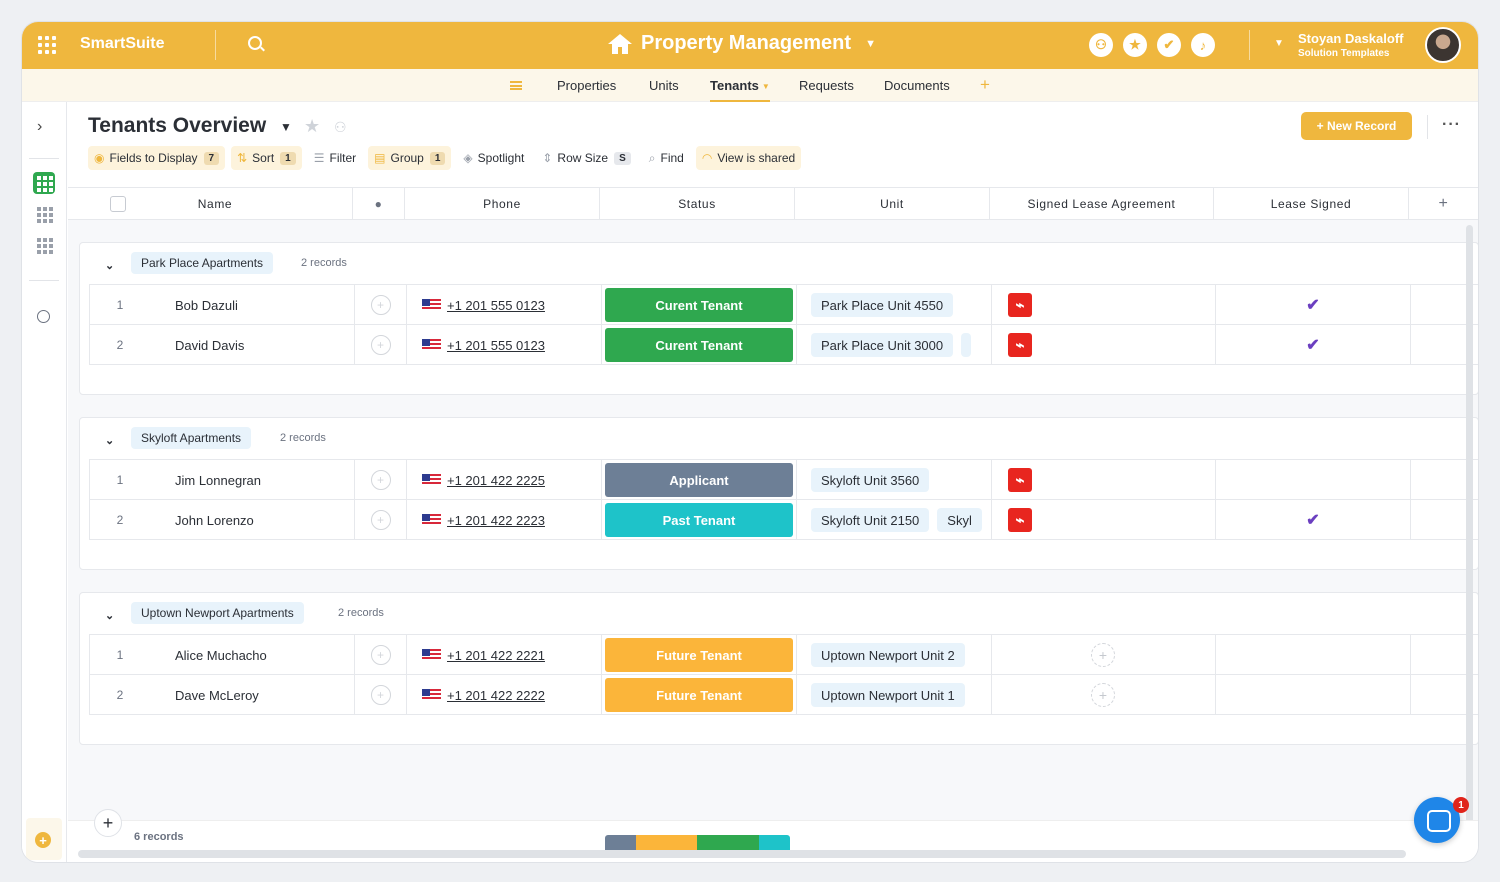 This screenshot has width=1500, height=882. I want to click on status-cell: Past Tenant, so click(699, 520).